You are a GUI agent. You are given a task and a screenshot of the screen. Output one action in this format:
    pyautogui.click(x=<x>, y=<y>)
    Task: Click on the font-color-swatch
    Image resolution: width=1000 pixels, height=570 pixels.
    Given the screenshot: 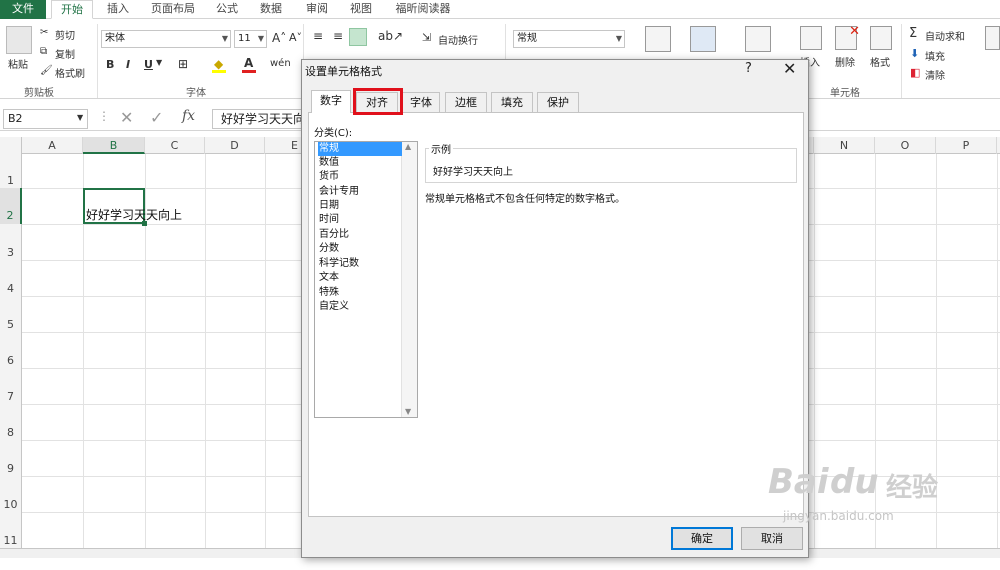 What is the action you would take?
    pyautogui.click(x=249, y=71)
    